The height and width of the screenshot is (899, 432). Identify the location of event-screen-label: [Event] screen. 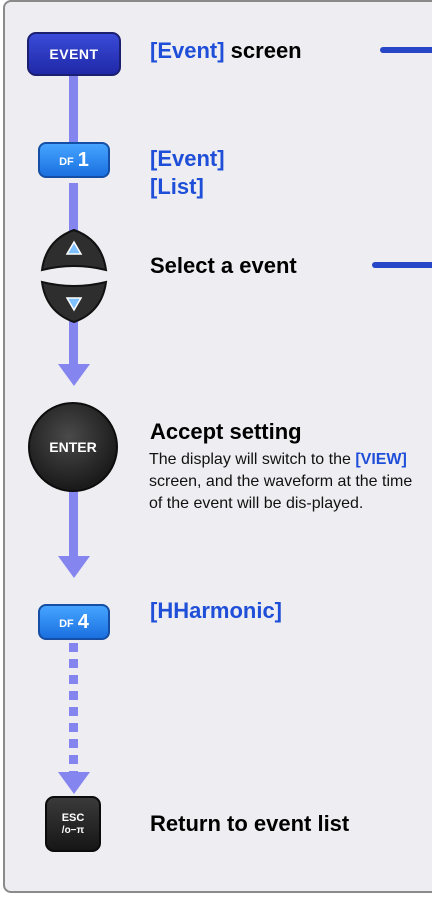
(226, 51).